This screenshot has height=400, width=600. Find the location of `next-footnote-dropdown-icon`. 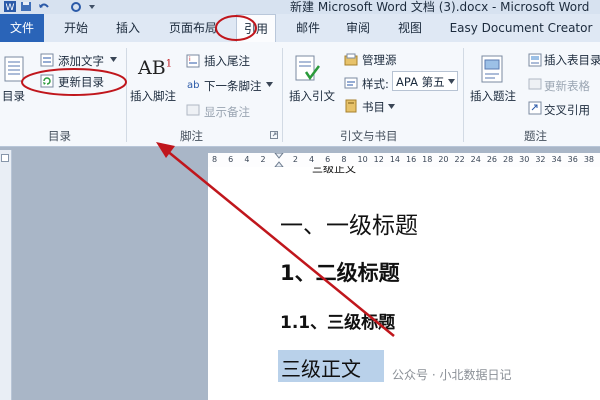

next-footnote-dropdown-icon is located at coordinates (269, 84).